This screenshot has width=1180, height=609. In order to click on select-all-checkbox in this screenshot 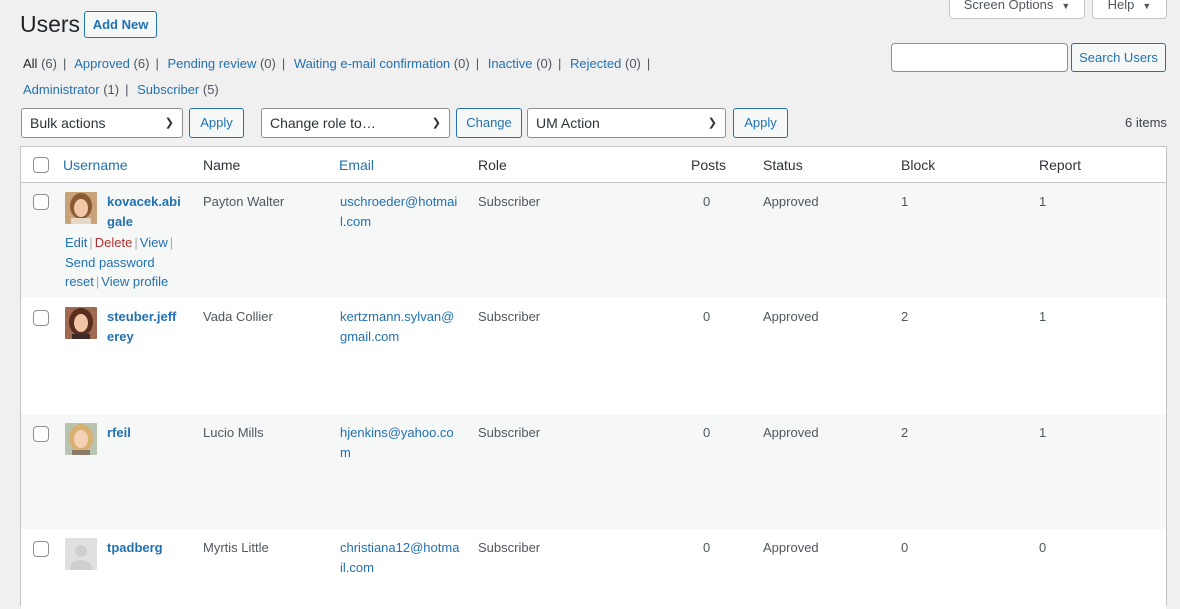, I will do `click(41, 165)`.